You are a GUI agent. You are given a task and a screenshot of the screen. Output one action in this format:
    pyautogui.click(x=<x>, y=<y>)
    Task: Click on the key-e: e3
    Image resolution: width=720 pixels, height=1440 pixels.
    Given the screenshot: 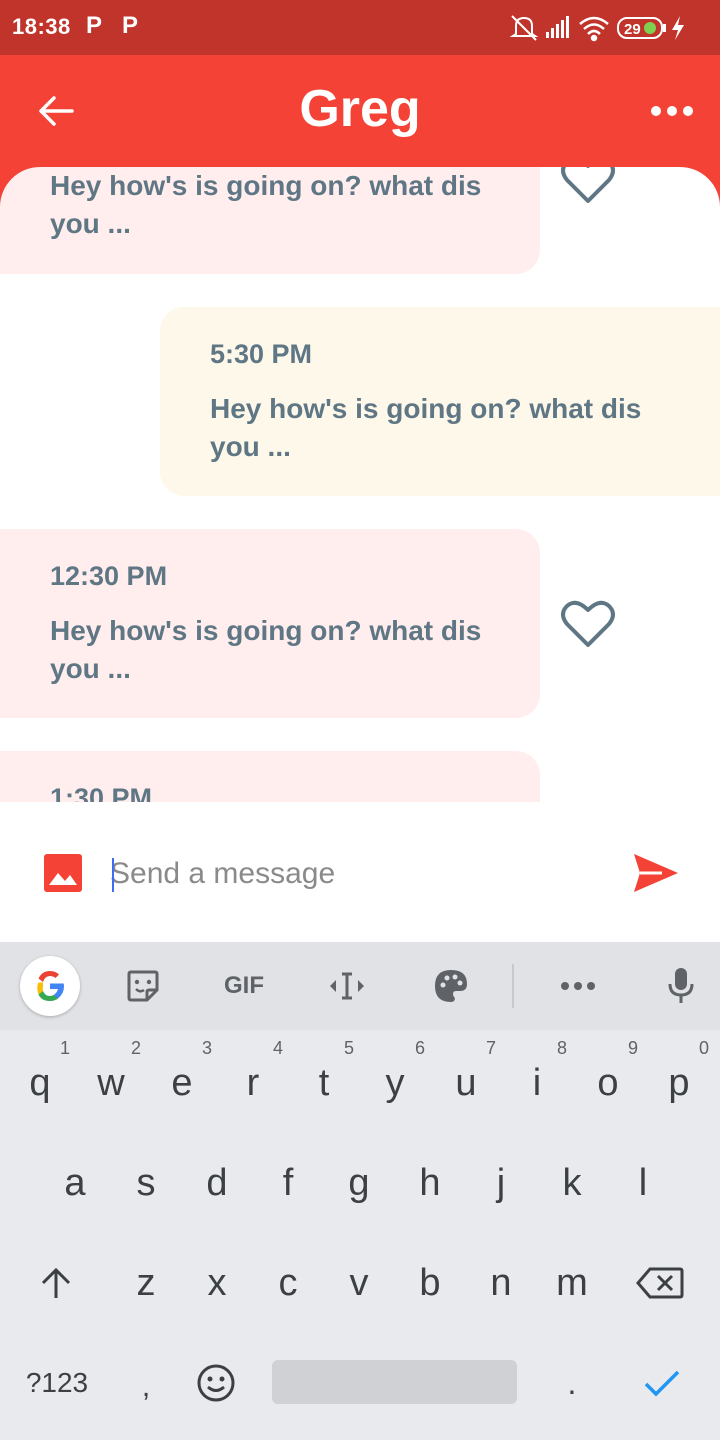 What is the action you would take?
    pyautogui.click(x=182, y=1083)
    